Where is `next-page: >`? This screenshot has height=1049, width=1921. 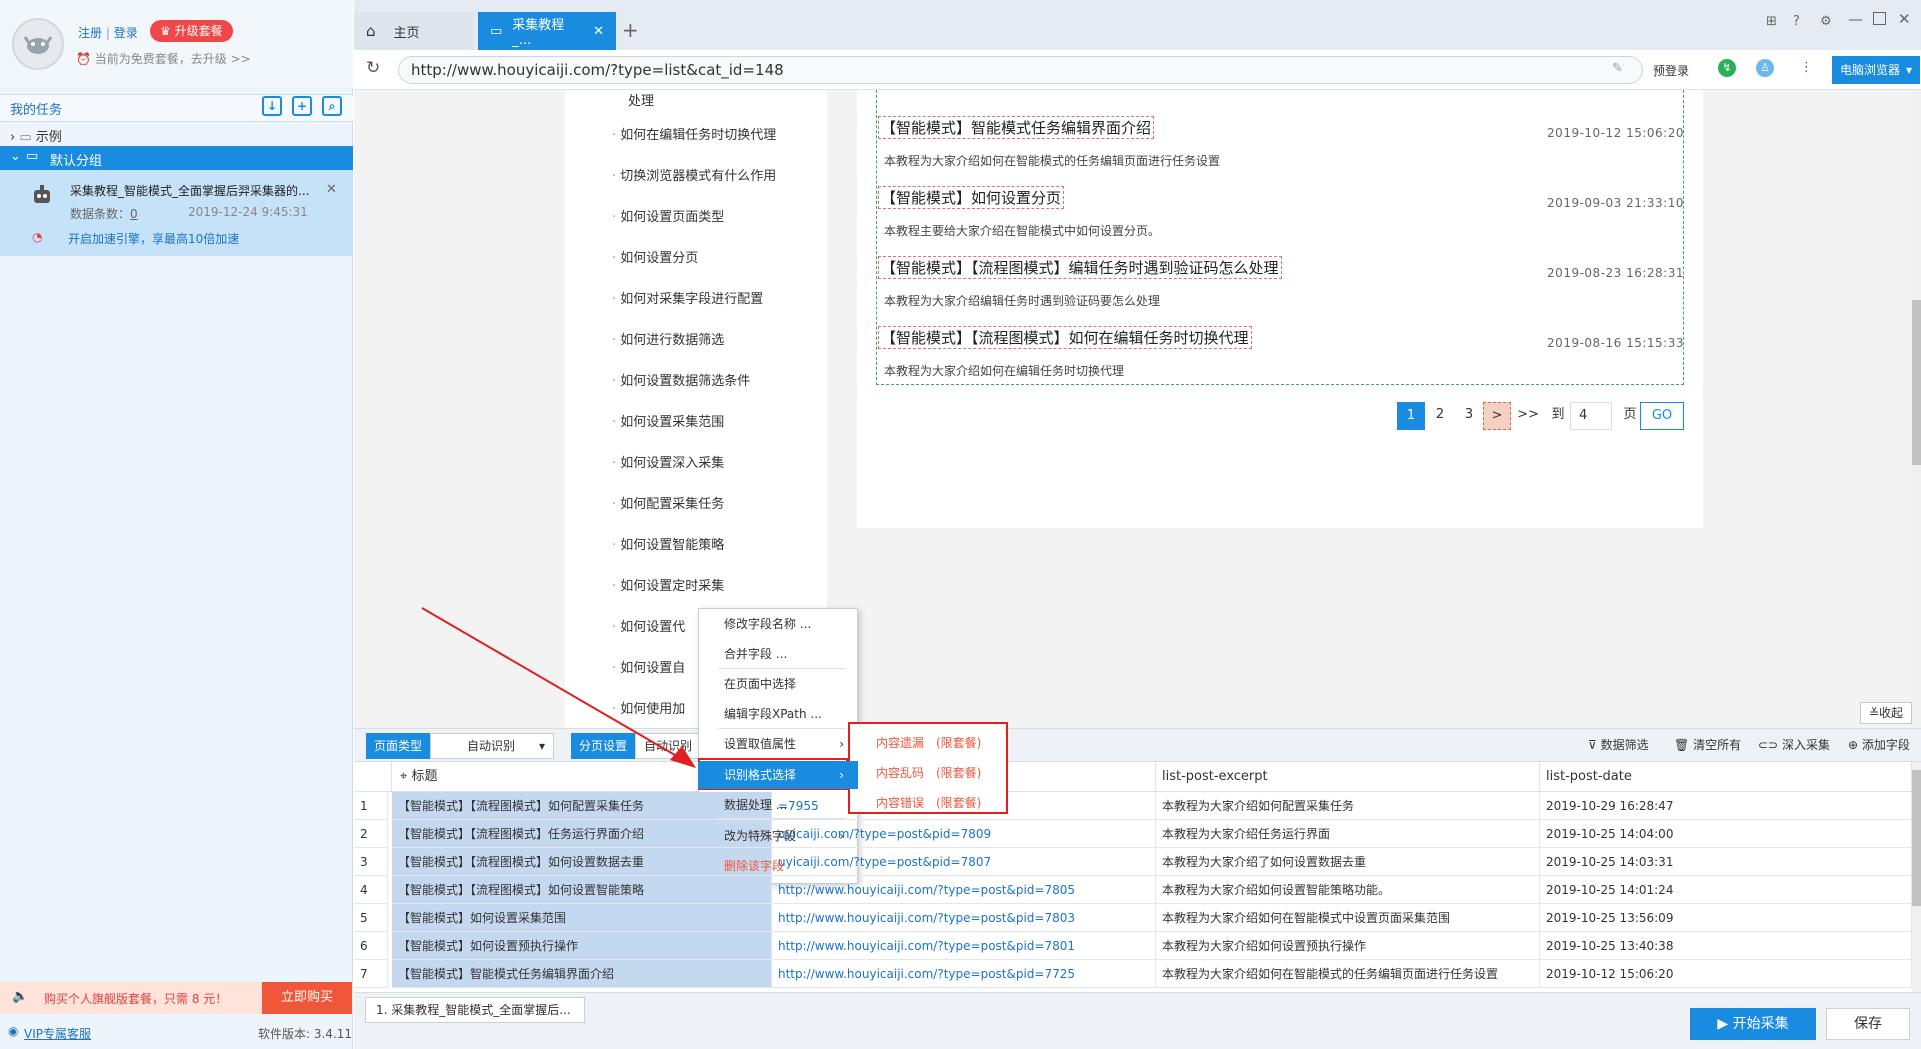 next-page: > is located at coordinates (1497, 416).